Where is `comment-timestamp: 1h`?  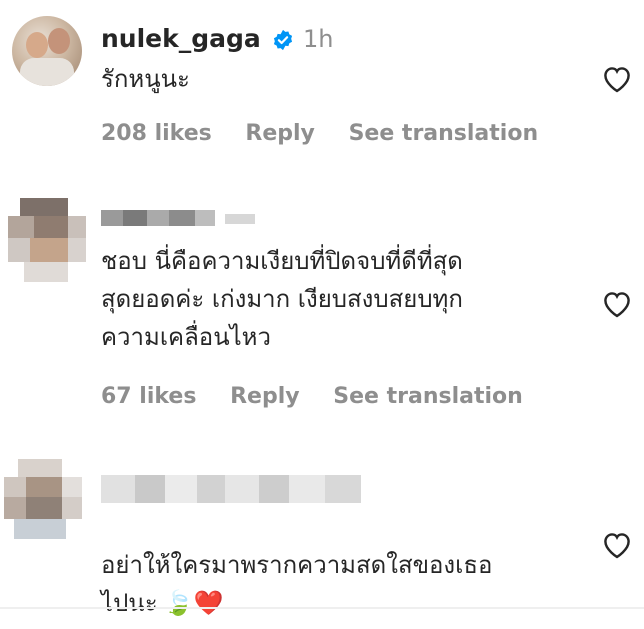 comment-timestamp: 1h is located at coordinates (318, 39).